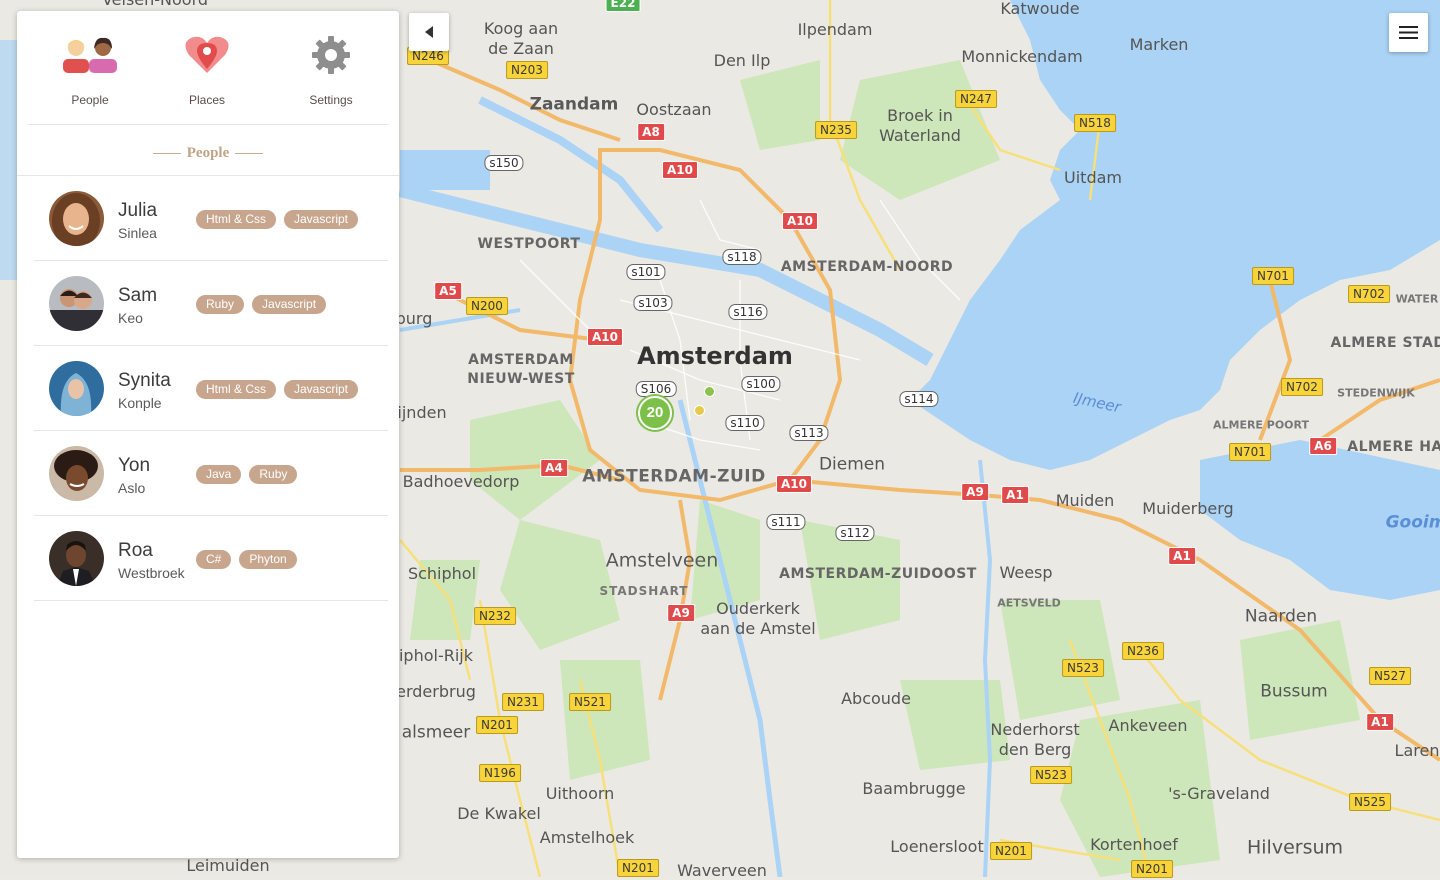 The image size is (1440, 880). I want to click on road-shield: s112, so click(855, 533).